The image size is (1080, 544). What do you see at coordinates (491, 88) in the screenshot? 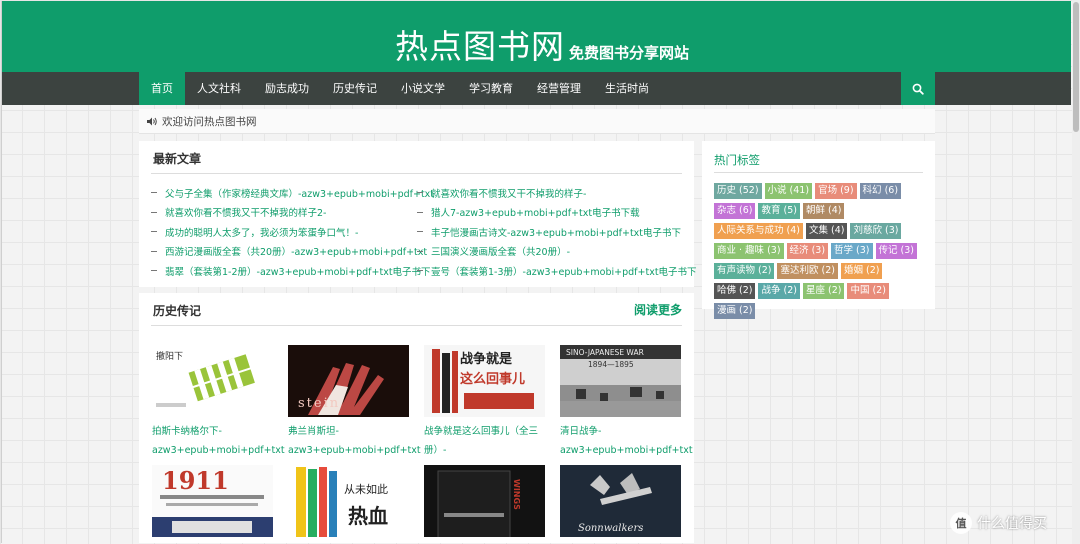
I see `nav-item-education: 学习教育` at bounding box center [491, 88].